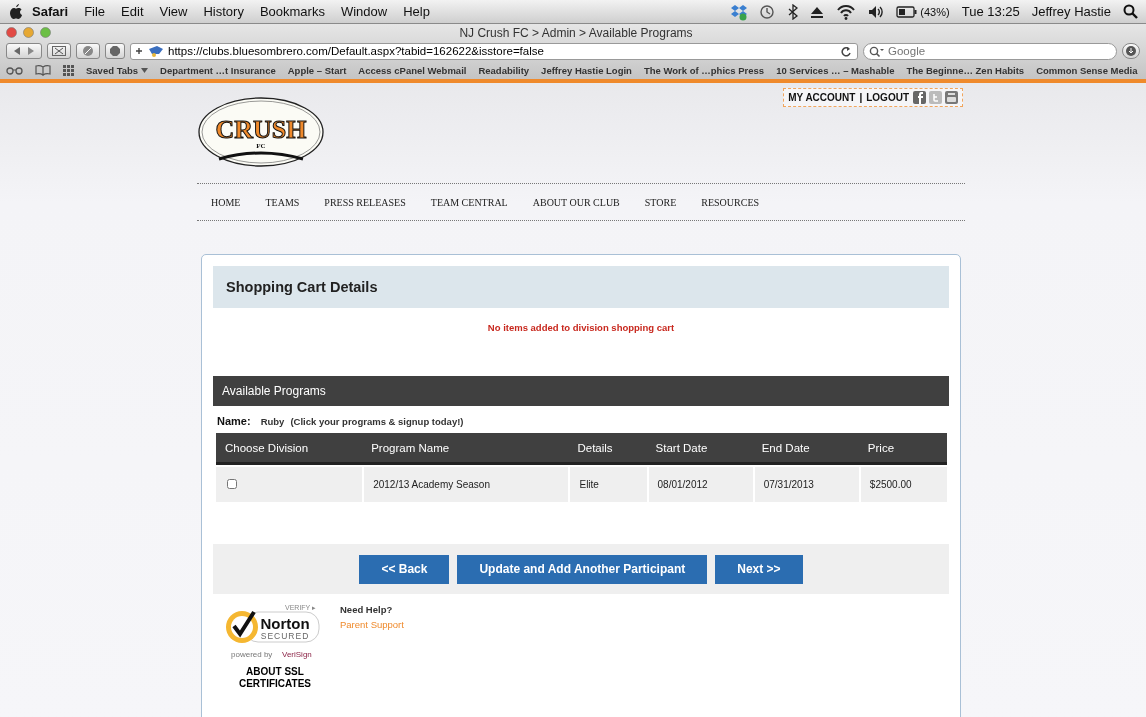 The height and width of the screenshot is (717, 1146). I want to click on column-header: Details, so click(607, 449).